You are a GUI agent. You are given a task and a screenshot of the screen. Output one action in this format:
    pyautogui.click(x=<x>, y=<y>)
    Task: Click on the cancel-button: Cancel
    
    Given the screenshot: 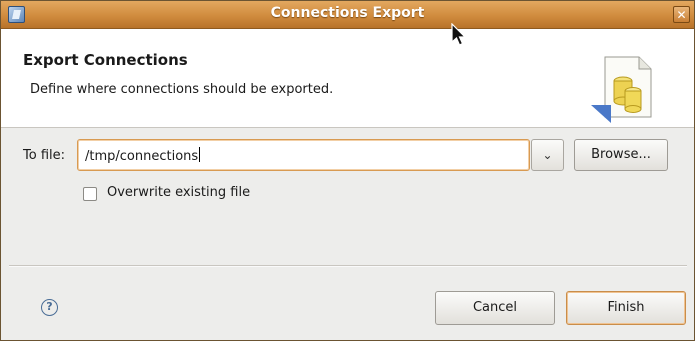 What is the action you would take?
    pyautogui.click(x=495, y=308)
    